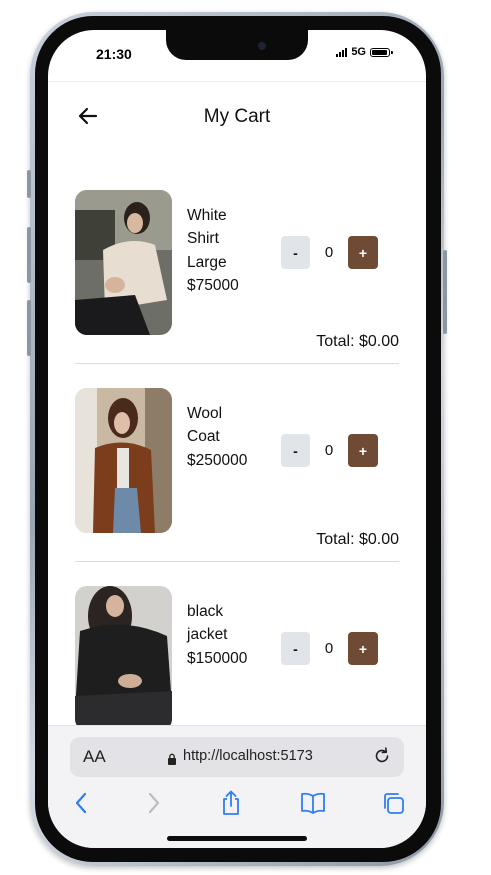 The height and width of the screenshot is (875, 491). What do you see at coordinates (358, 52) in the screenshot?
I see `network-label: 5G` at bounding box center [358, 52].